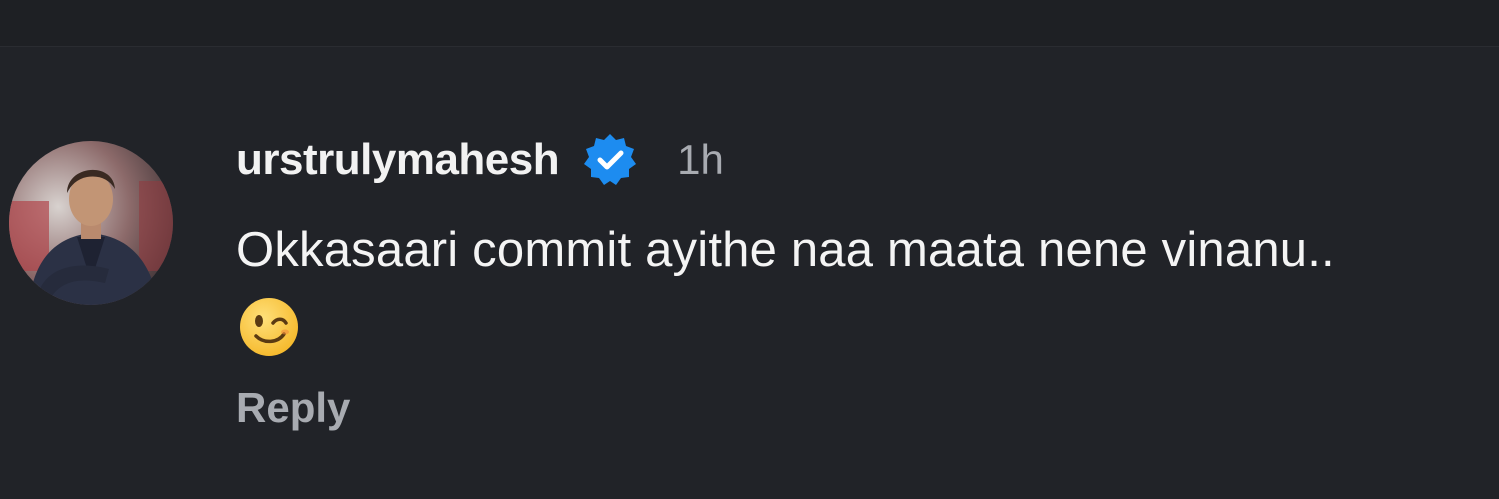 This screenshot has height=499, width=1499. What do you see at coordinates (398, 160) in the screenshot?
I see `username: urstrulymahesh` at bounding box center [398, 160].